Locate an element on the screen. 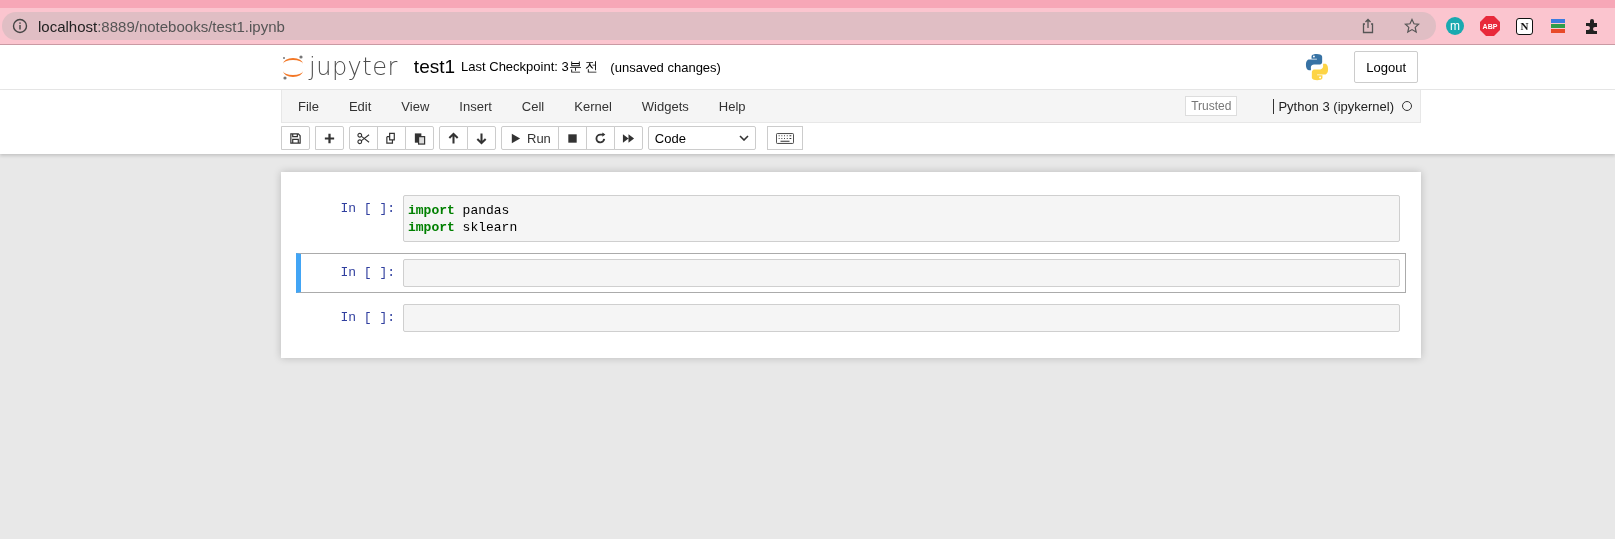 Image resolution: width=1615 pixels, height=539 pixels. keyboard-icon is located at coordinates (784, 138).